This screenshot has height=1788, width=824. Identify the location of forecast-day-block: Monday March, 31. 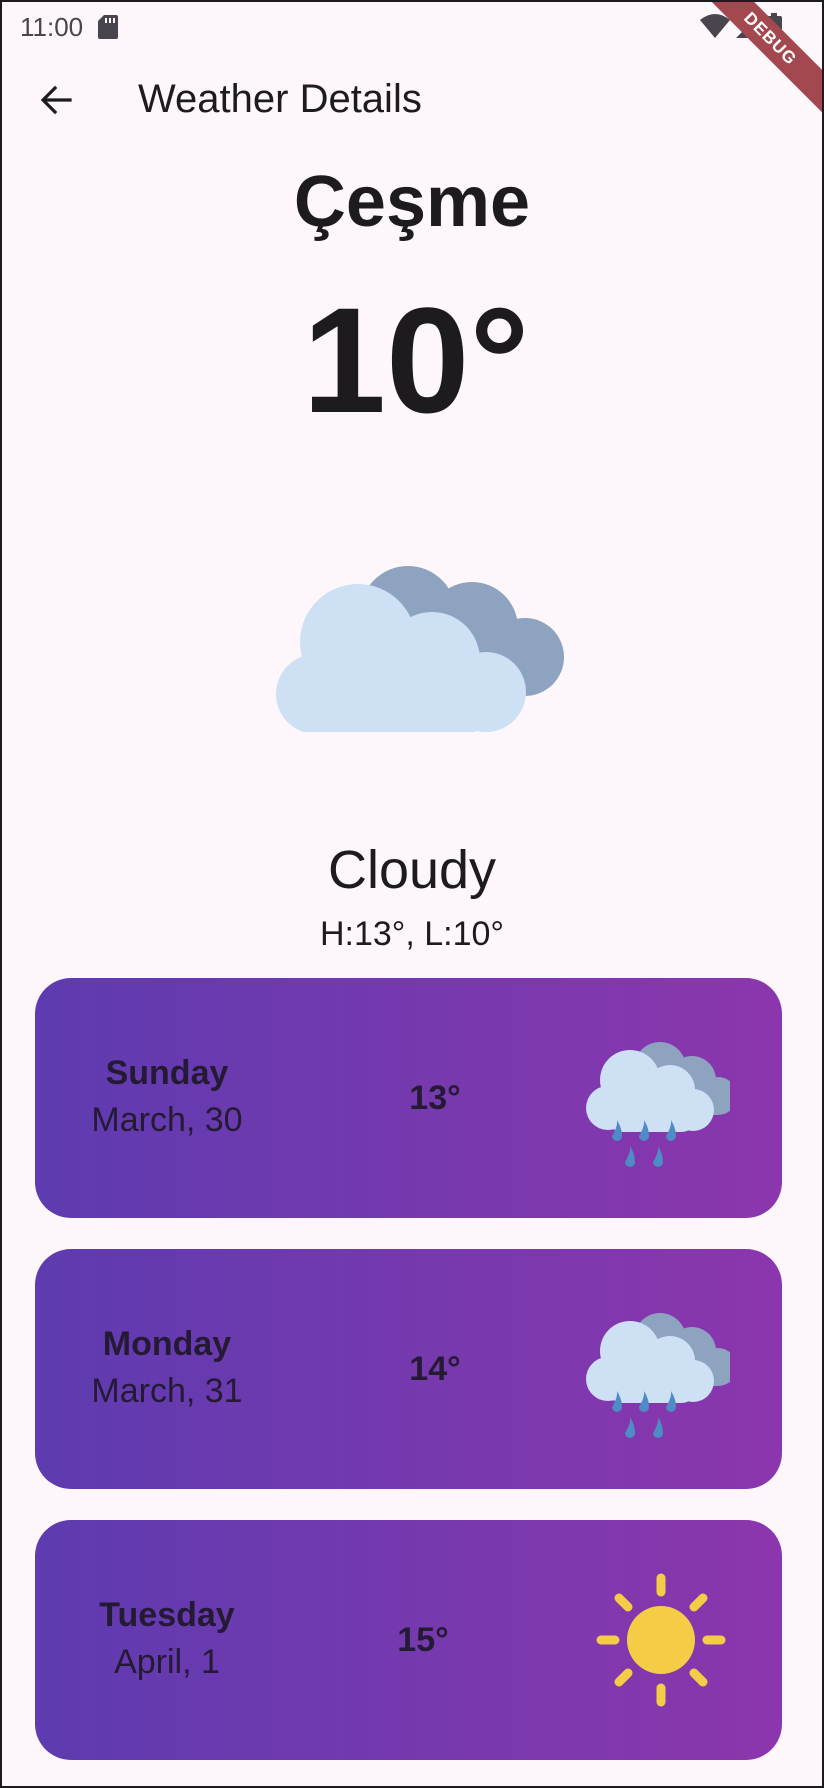
(150, 1369).